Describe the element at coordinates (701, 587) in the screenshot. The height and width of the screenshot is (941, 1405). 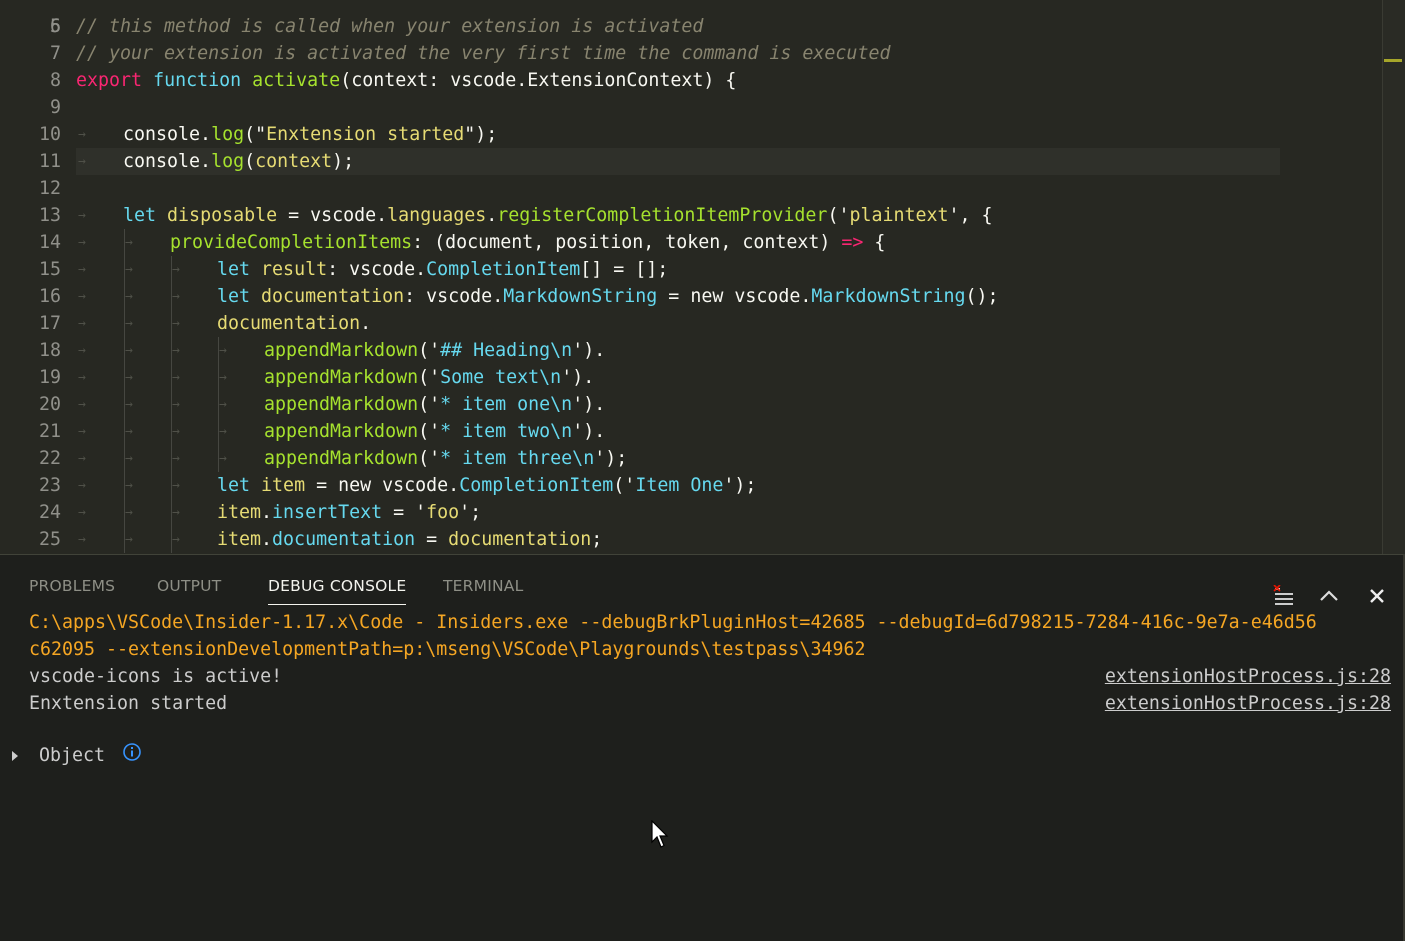
I see `panel-tabs: PROBLEMS OUTPUT DEBUG CONSOLE TERMINAL` at that location.